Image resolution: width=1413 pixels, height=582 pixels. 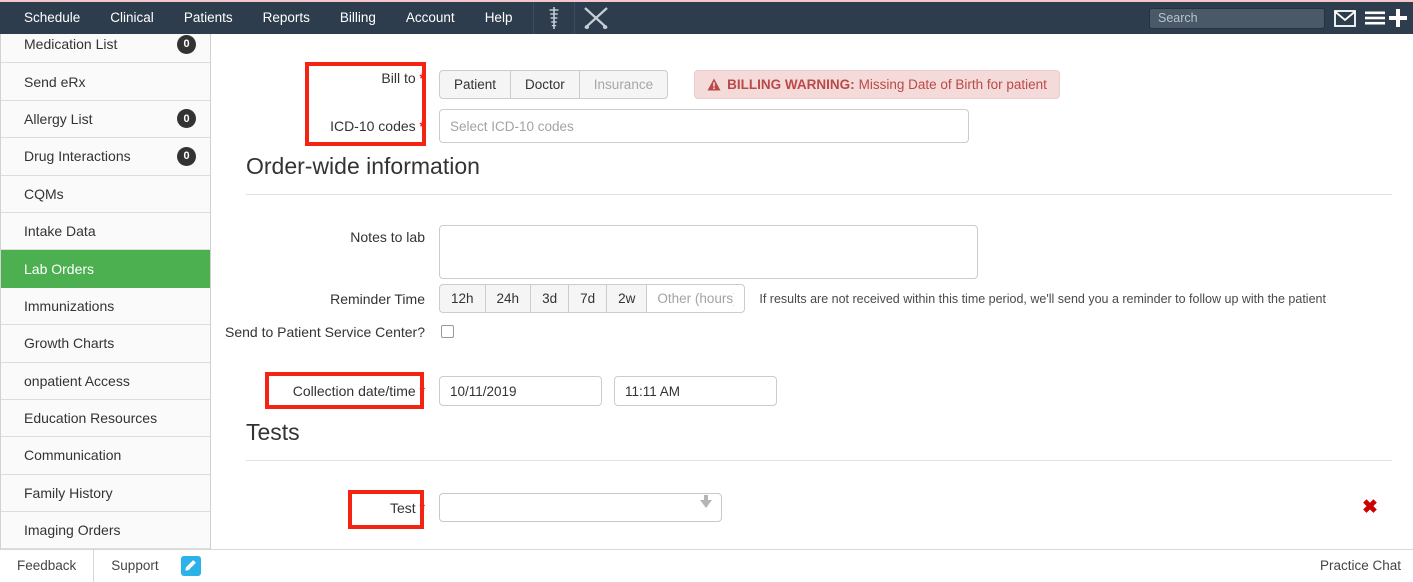 I want to click on patient-service-center-checkbox, so click(x=447, y=331).